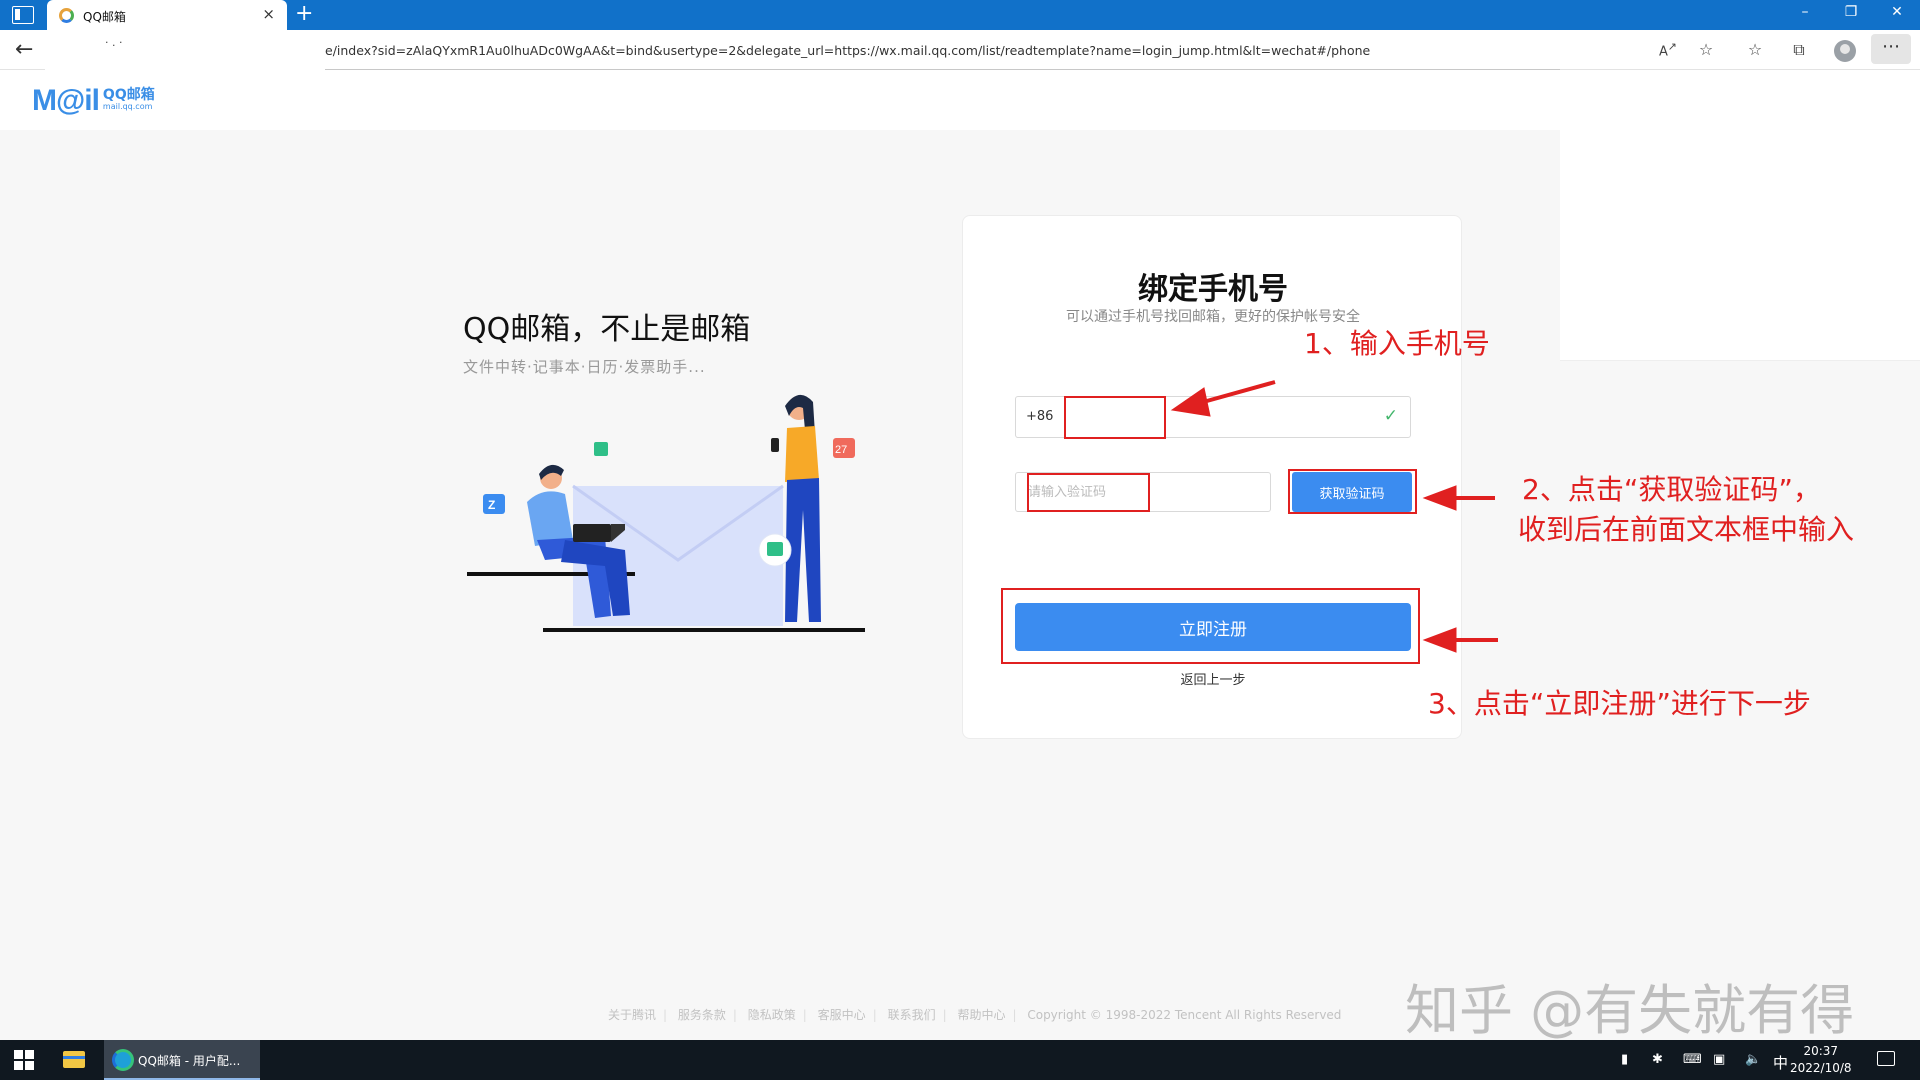 This screenshot has height=1080, width=1920. I want to click on annotation-box-get-code, so click(1352, 491).